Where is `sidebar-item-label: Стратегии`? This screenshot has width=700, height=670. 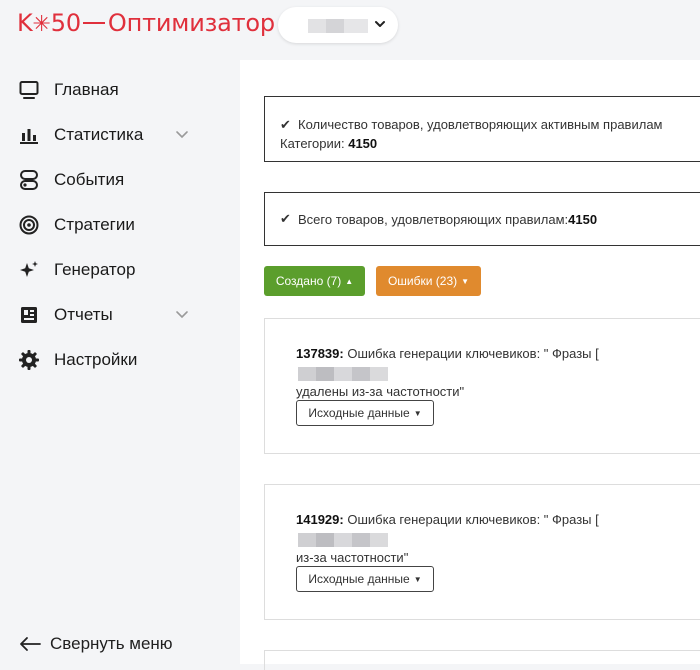
sidebar-item-label: Стратегии is located at coordinates (94, 224).